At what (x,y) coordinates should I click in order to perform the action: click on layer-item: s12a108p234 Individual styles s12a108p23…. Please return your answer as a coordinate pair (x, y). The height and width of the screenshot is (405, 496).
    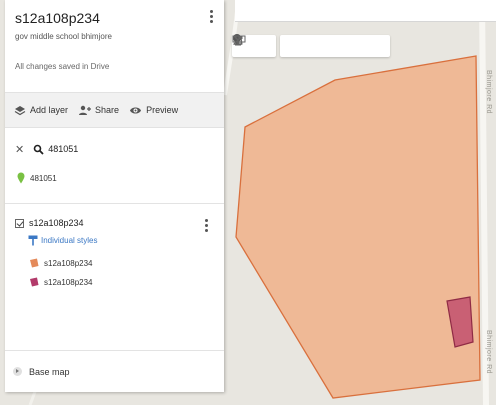
    Looking at the image, I should click on (114, 266).